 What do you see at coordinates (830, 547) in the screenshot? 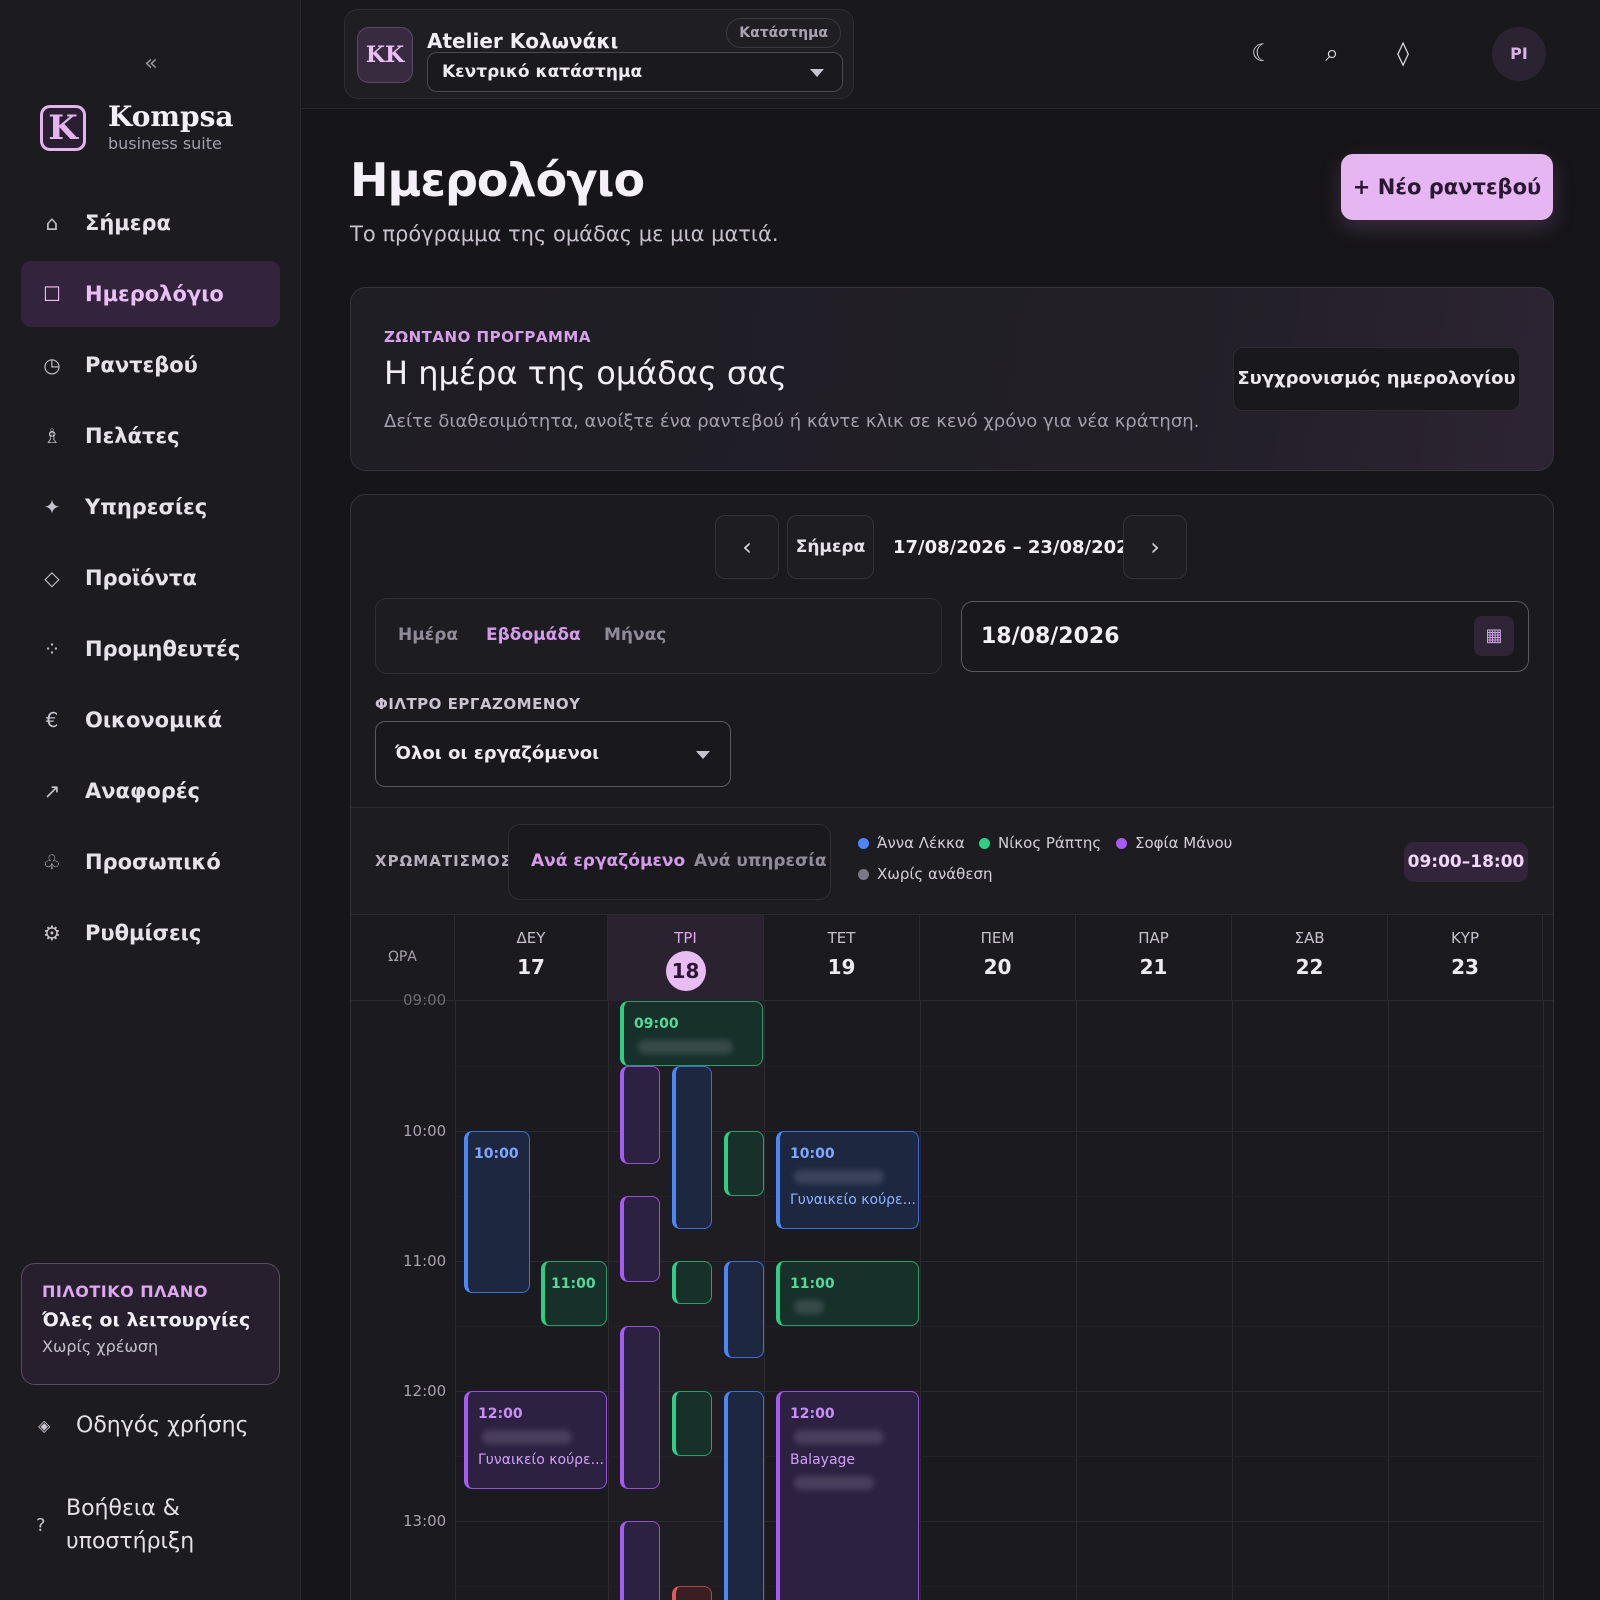
I see `today-button: Σήμερα` at bounding box center [830, 547].